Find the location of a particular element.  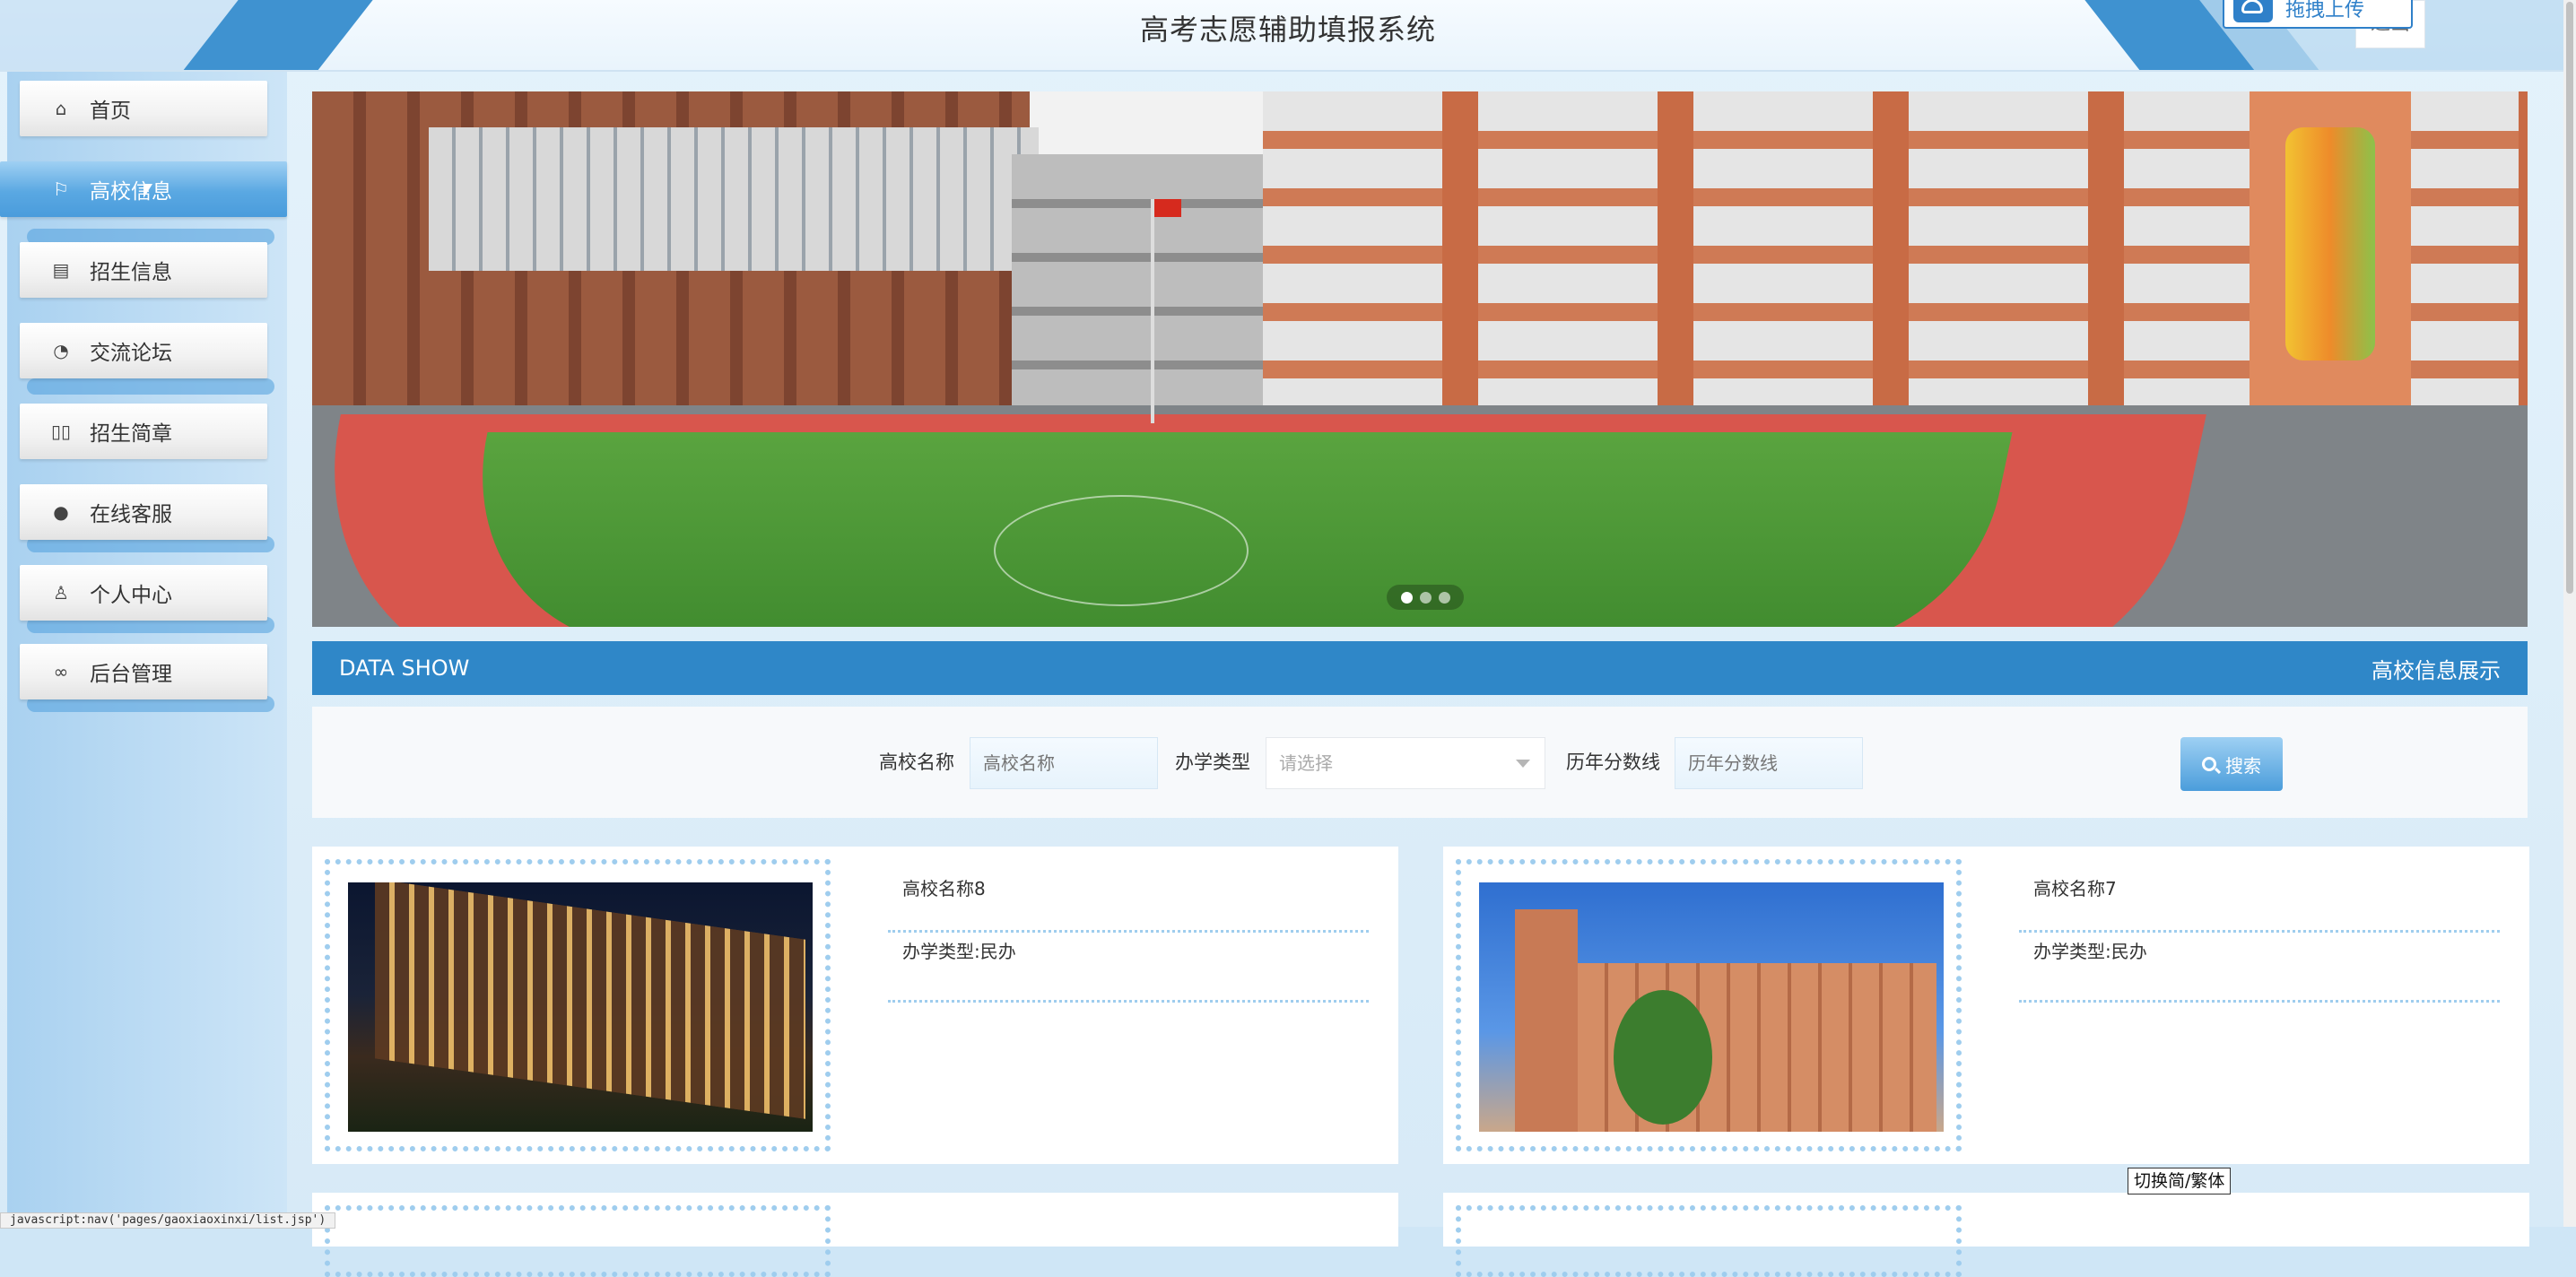

college-info: 高校名称8 办学类型:民办 is located at coordinates (1128, 934).